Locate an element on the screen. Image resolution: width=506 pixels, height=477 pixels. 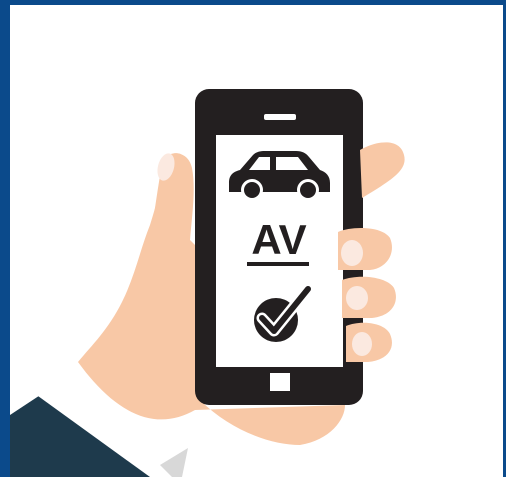
index-finger is located at coordinates (382, 170).